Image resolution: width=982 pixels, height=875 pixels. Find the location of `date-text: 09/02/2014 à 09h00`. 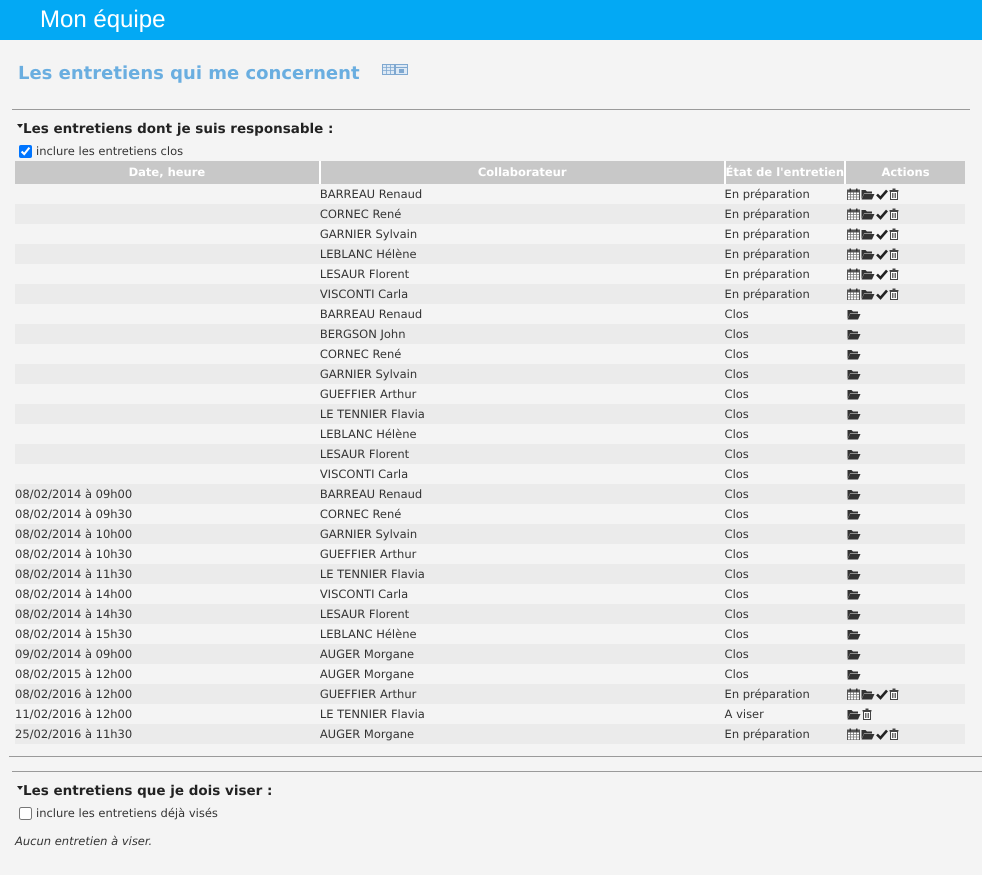

date-text: 09/02/2014 à 09h00 is located at coordinates (73, 653).